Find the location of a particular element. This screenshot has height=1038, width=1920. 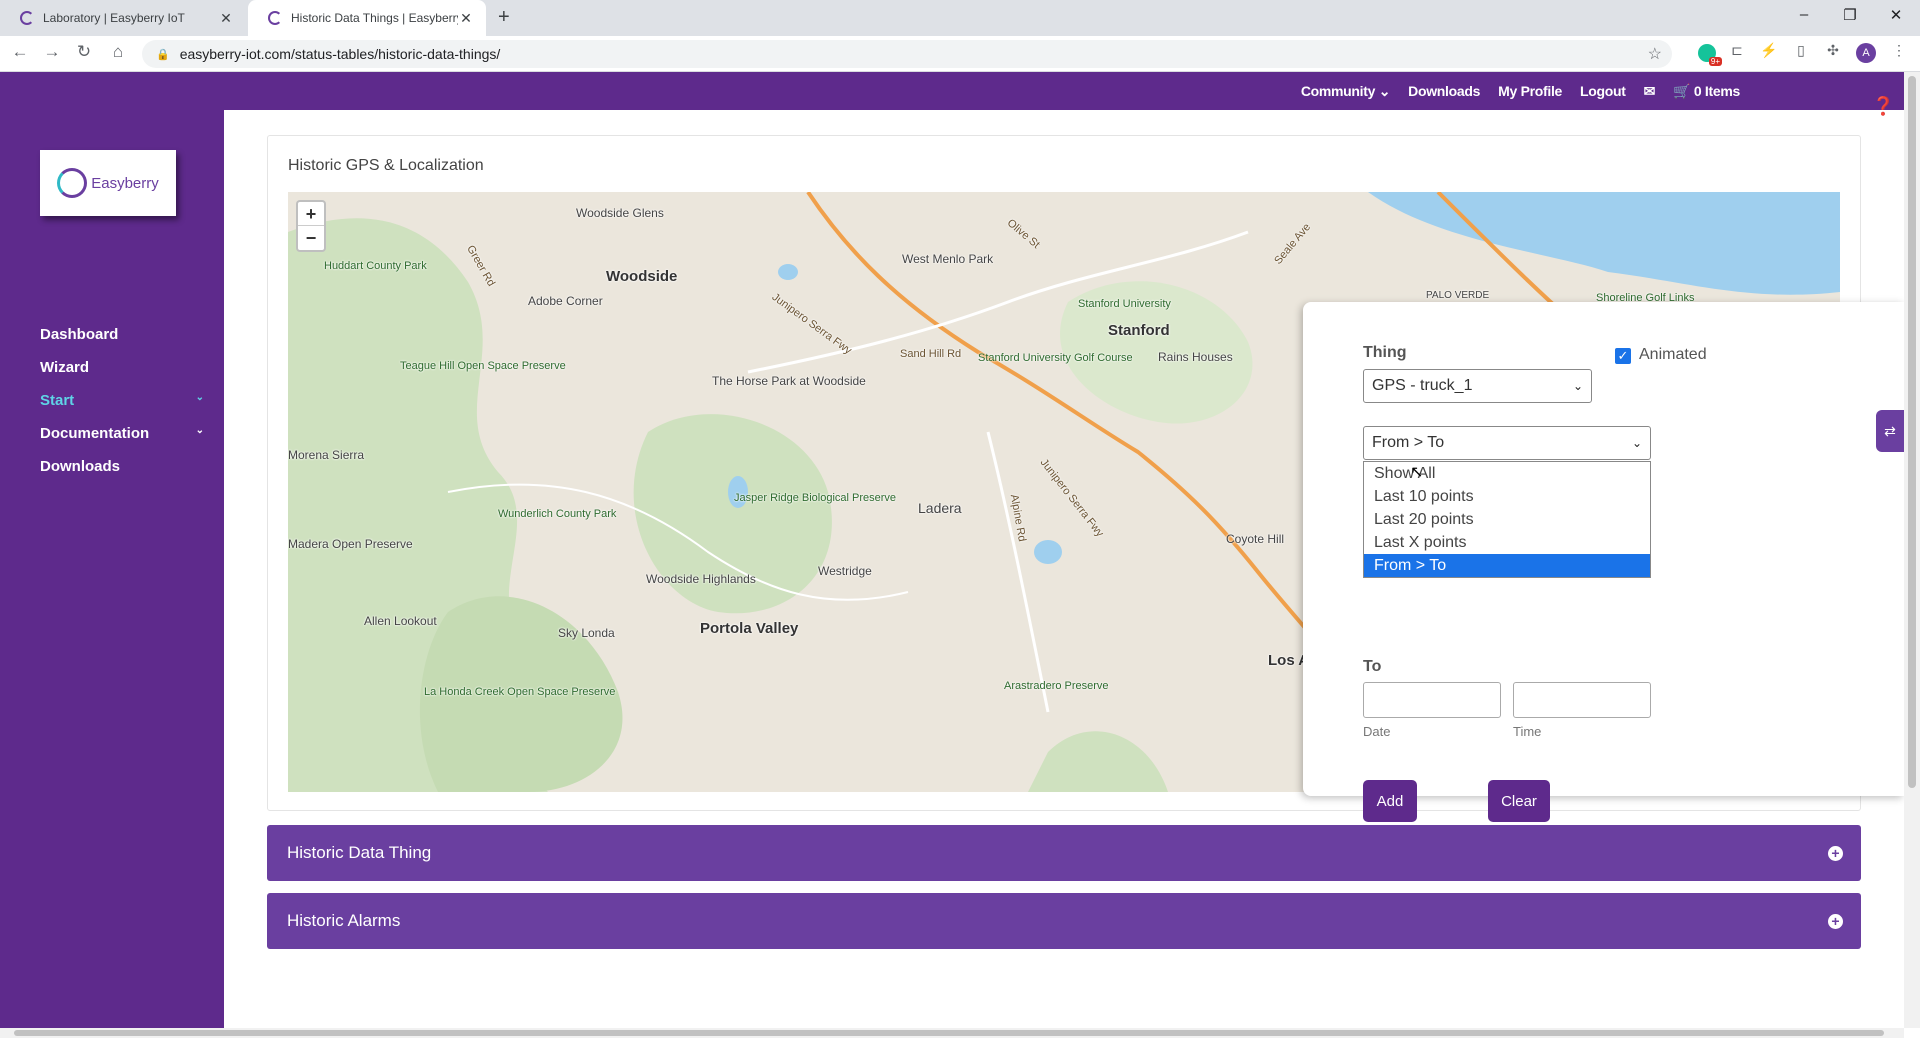

puzzle-extensions-icon: ✣ is located at coordinates (1833, 50).